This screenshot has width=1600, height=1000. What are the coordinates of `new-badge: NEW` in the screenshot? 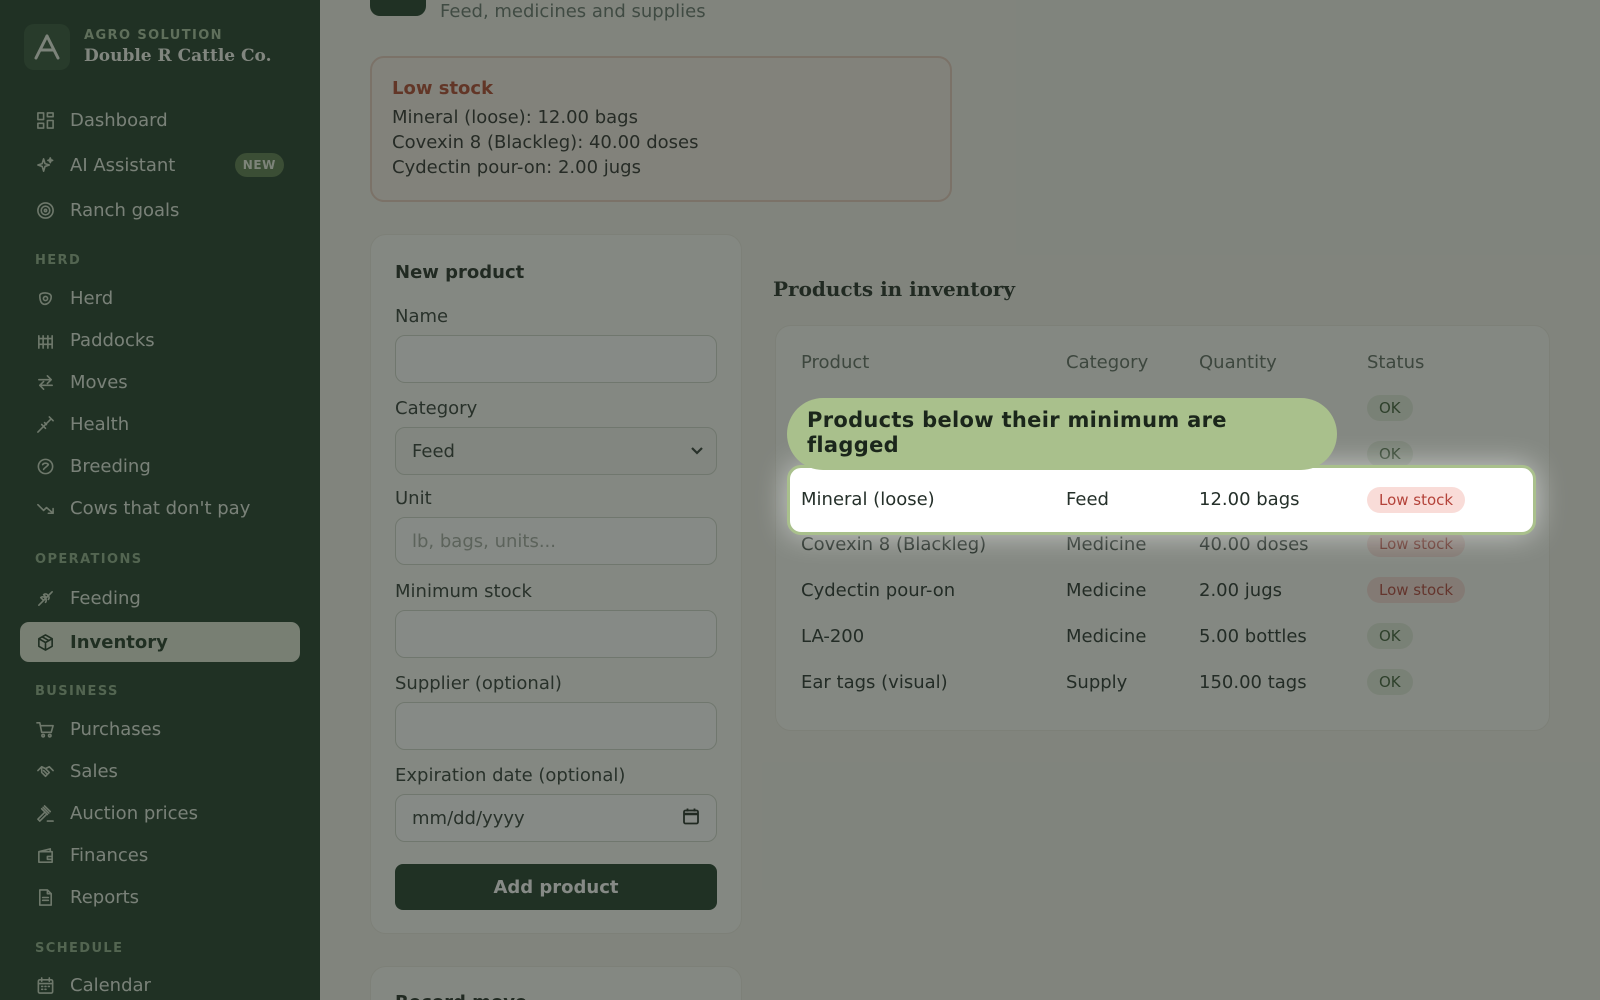 It's located at (259, 165).